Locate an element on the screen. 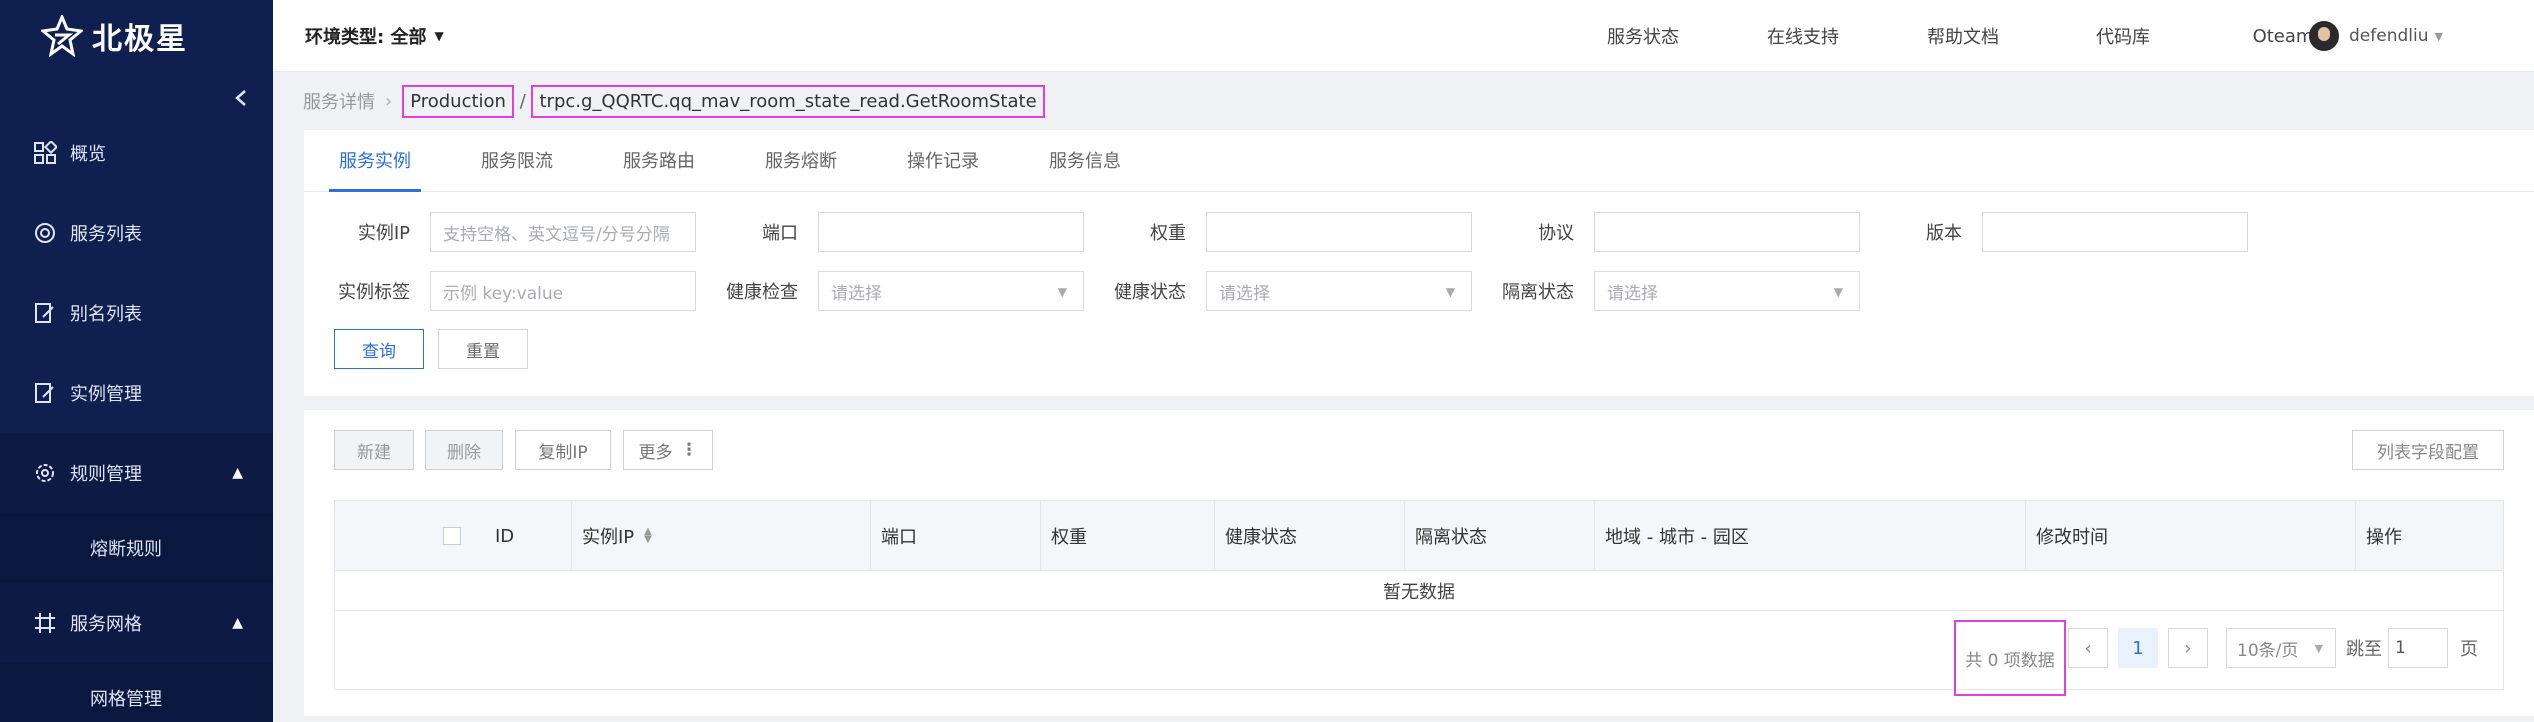 Image resolution: width=2534 pixels, height=722 pixels. env-type-dropdown: 环境类型: 全部 ▼ is located at coordinates (374, 36).